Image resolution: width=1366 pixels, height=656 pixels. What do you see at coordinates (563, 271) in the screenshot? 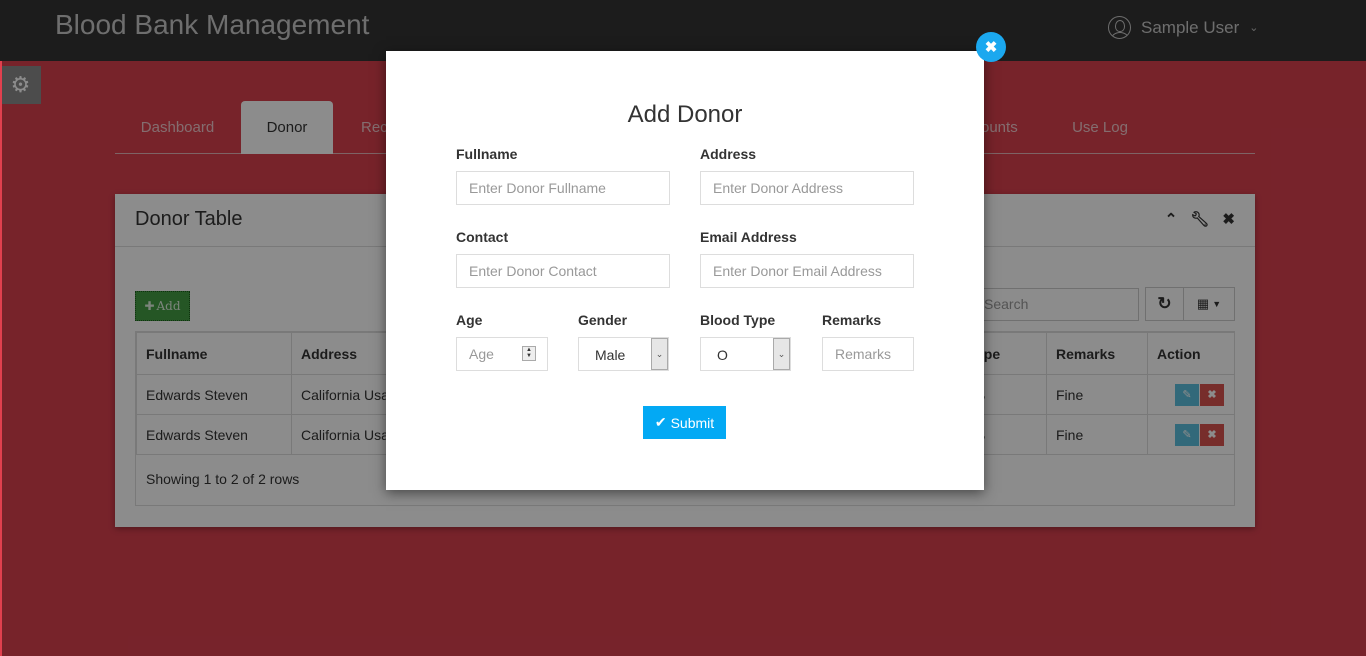
I see `contact-input` at bounding box center [563, 271].